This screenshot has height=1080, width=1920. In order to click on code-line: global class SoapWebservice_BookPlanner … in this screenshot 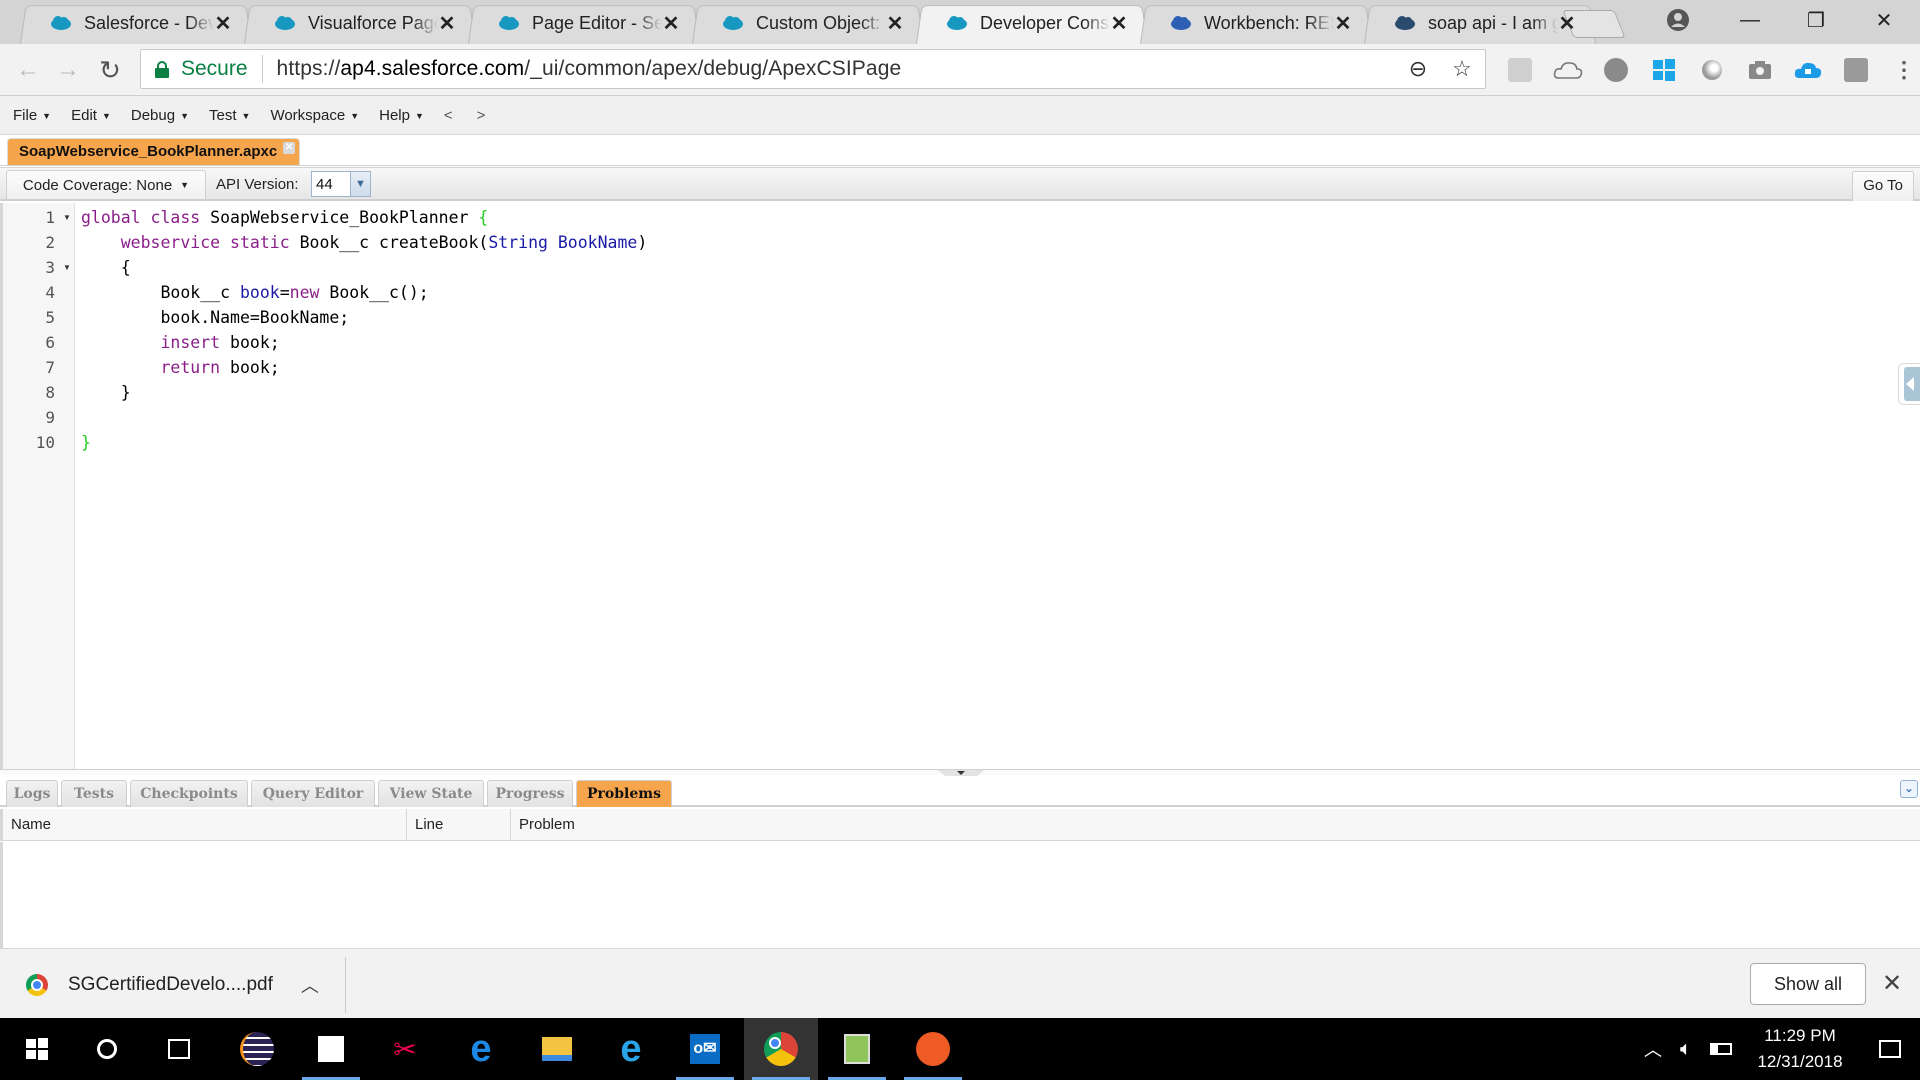, I will do `click(284, 217)`.